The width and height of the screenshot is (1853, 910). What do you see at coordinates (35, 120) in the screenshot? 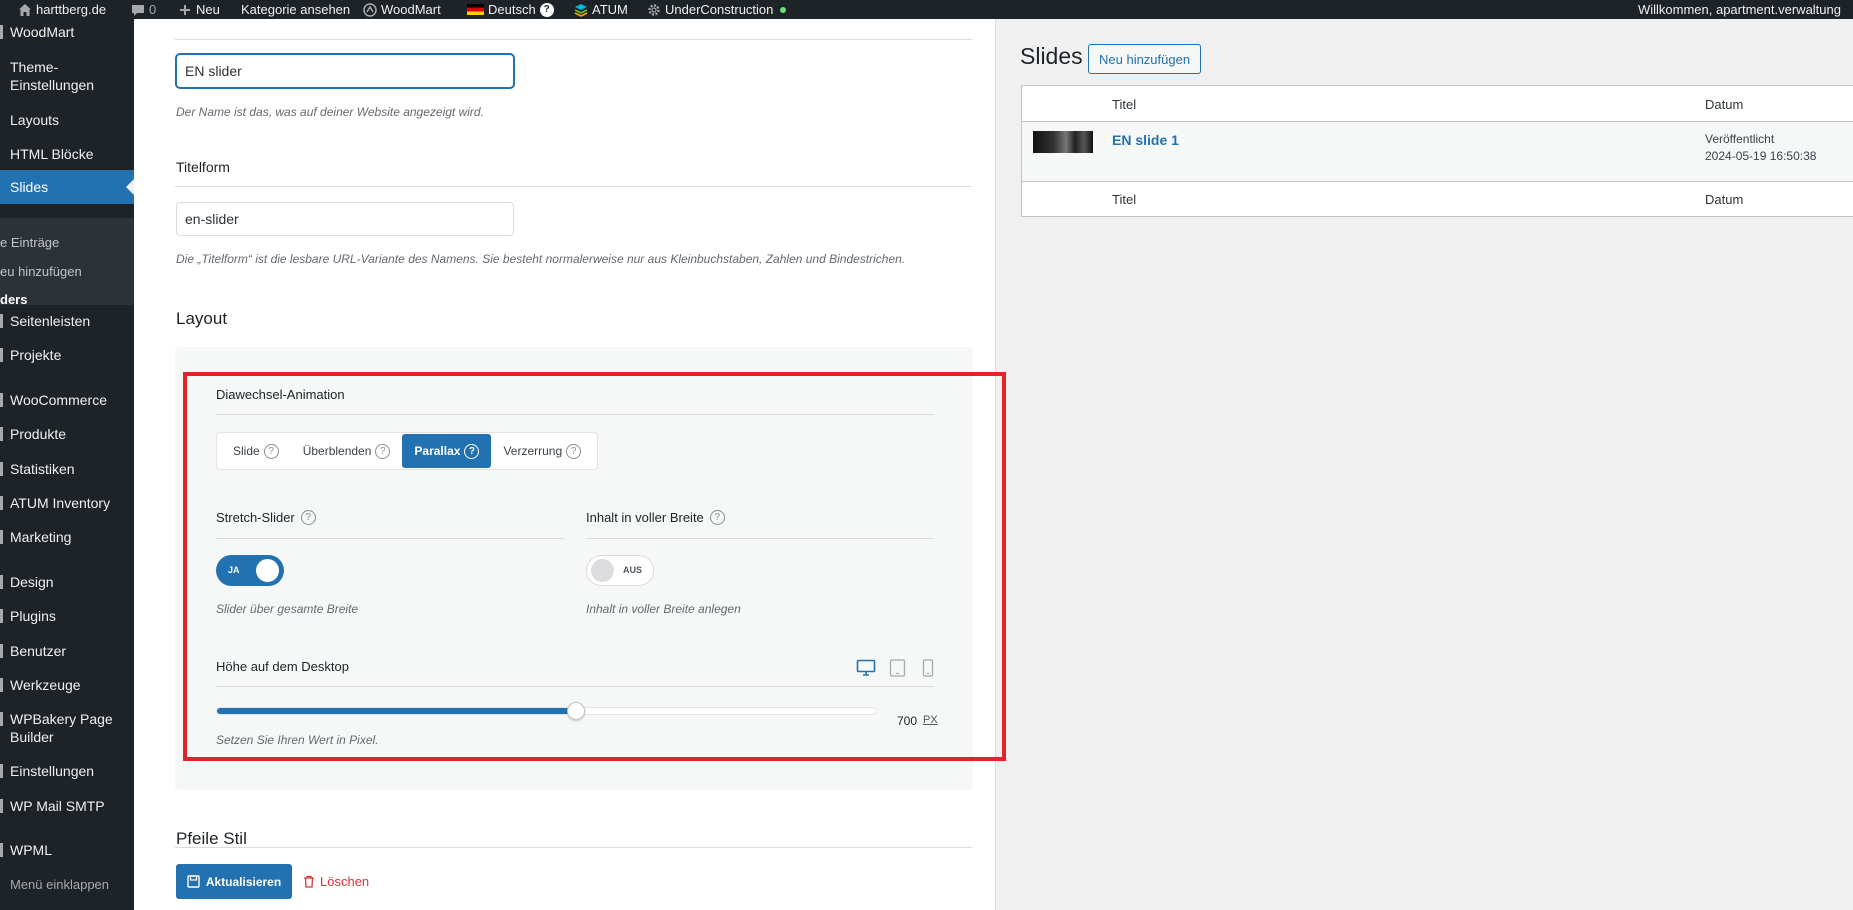
I see `menu-label: Layouts` at bounding box center [35, 120].